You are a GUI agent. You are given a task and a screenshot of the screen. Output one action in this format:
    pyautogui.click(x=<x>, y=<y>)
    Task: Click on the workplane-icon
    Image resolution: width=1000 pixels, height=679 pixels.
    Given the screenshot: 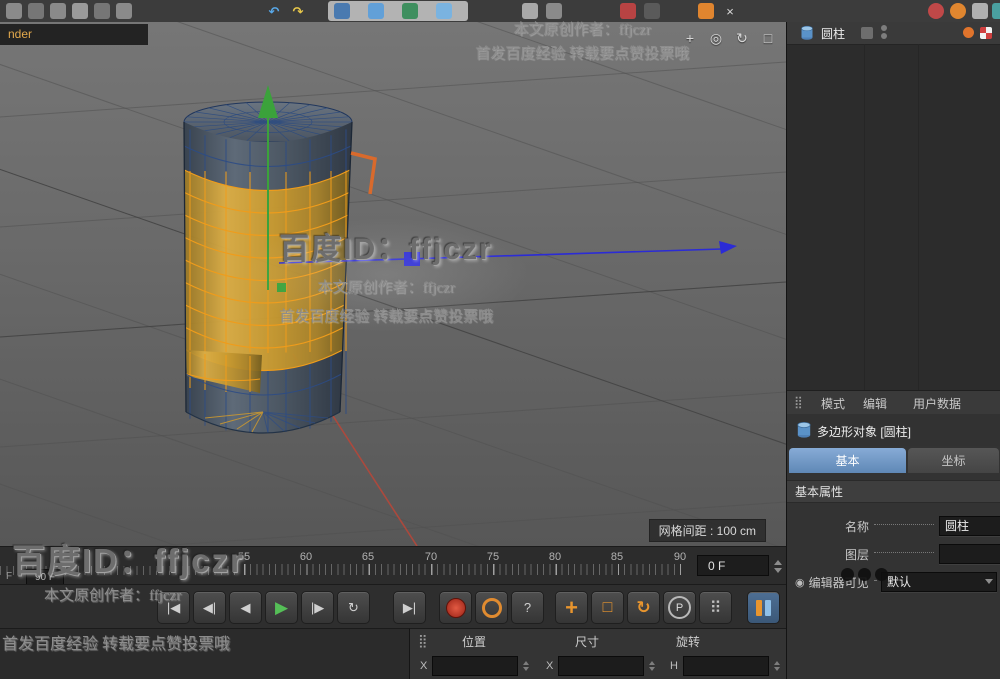 What is the action you would take?
    pyautogui.click(x=763, y=607)
    